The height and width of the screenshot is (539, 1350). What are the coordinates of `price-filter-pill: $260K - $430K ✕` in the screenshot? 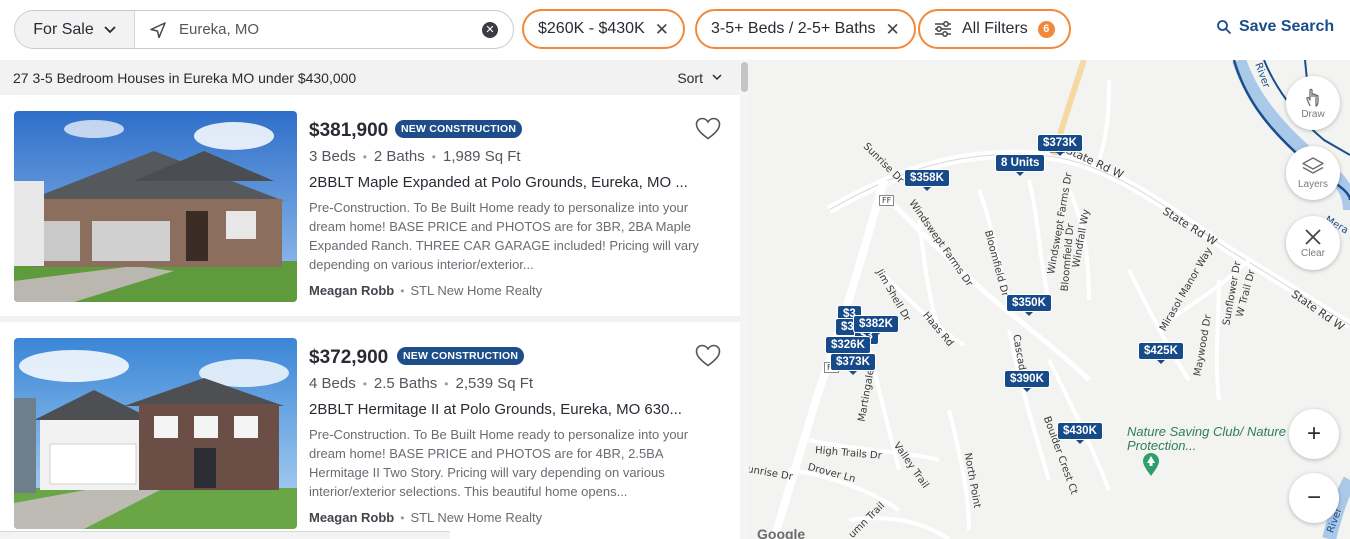 It's located at (603, 29).